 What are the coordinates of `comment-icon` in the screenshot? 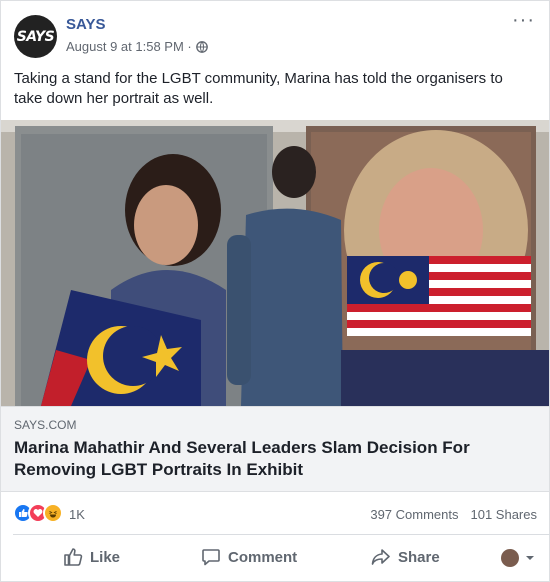 It's located at (211, 557).